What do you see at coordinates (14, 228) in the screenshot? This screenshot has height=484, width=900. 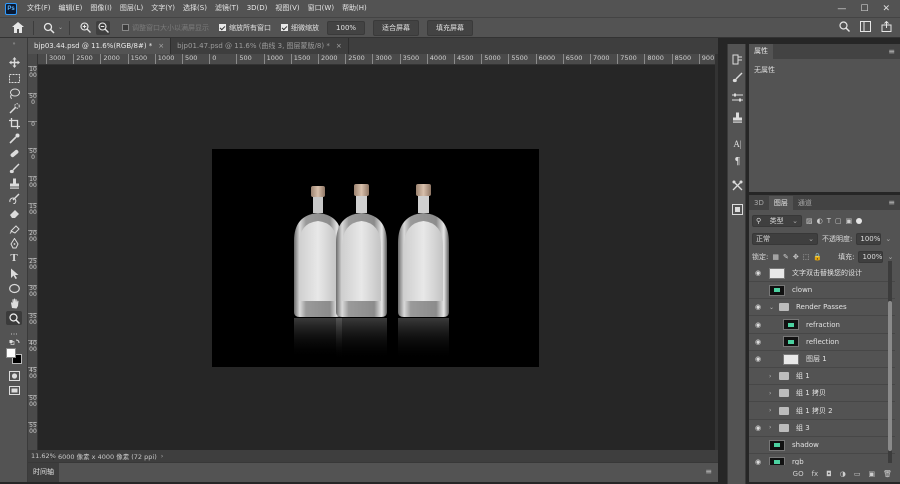 I see `gradient-tool-icon` at bounding box center [14, 228].